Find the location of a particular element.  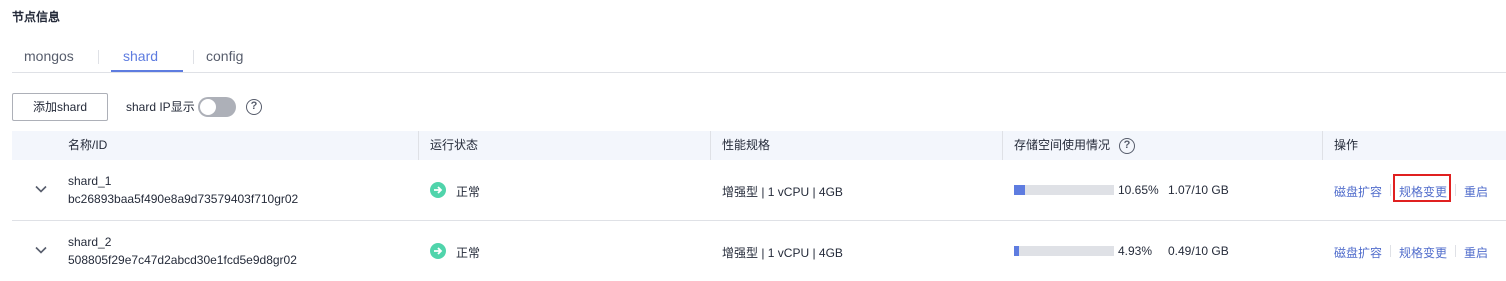

section-title: 节点信息 is located at coordinates (36, 17).